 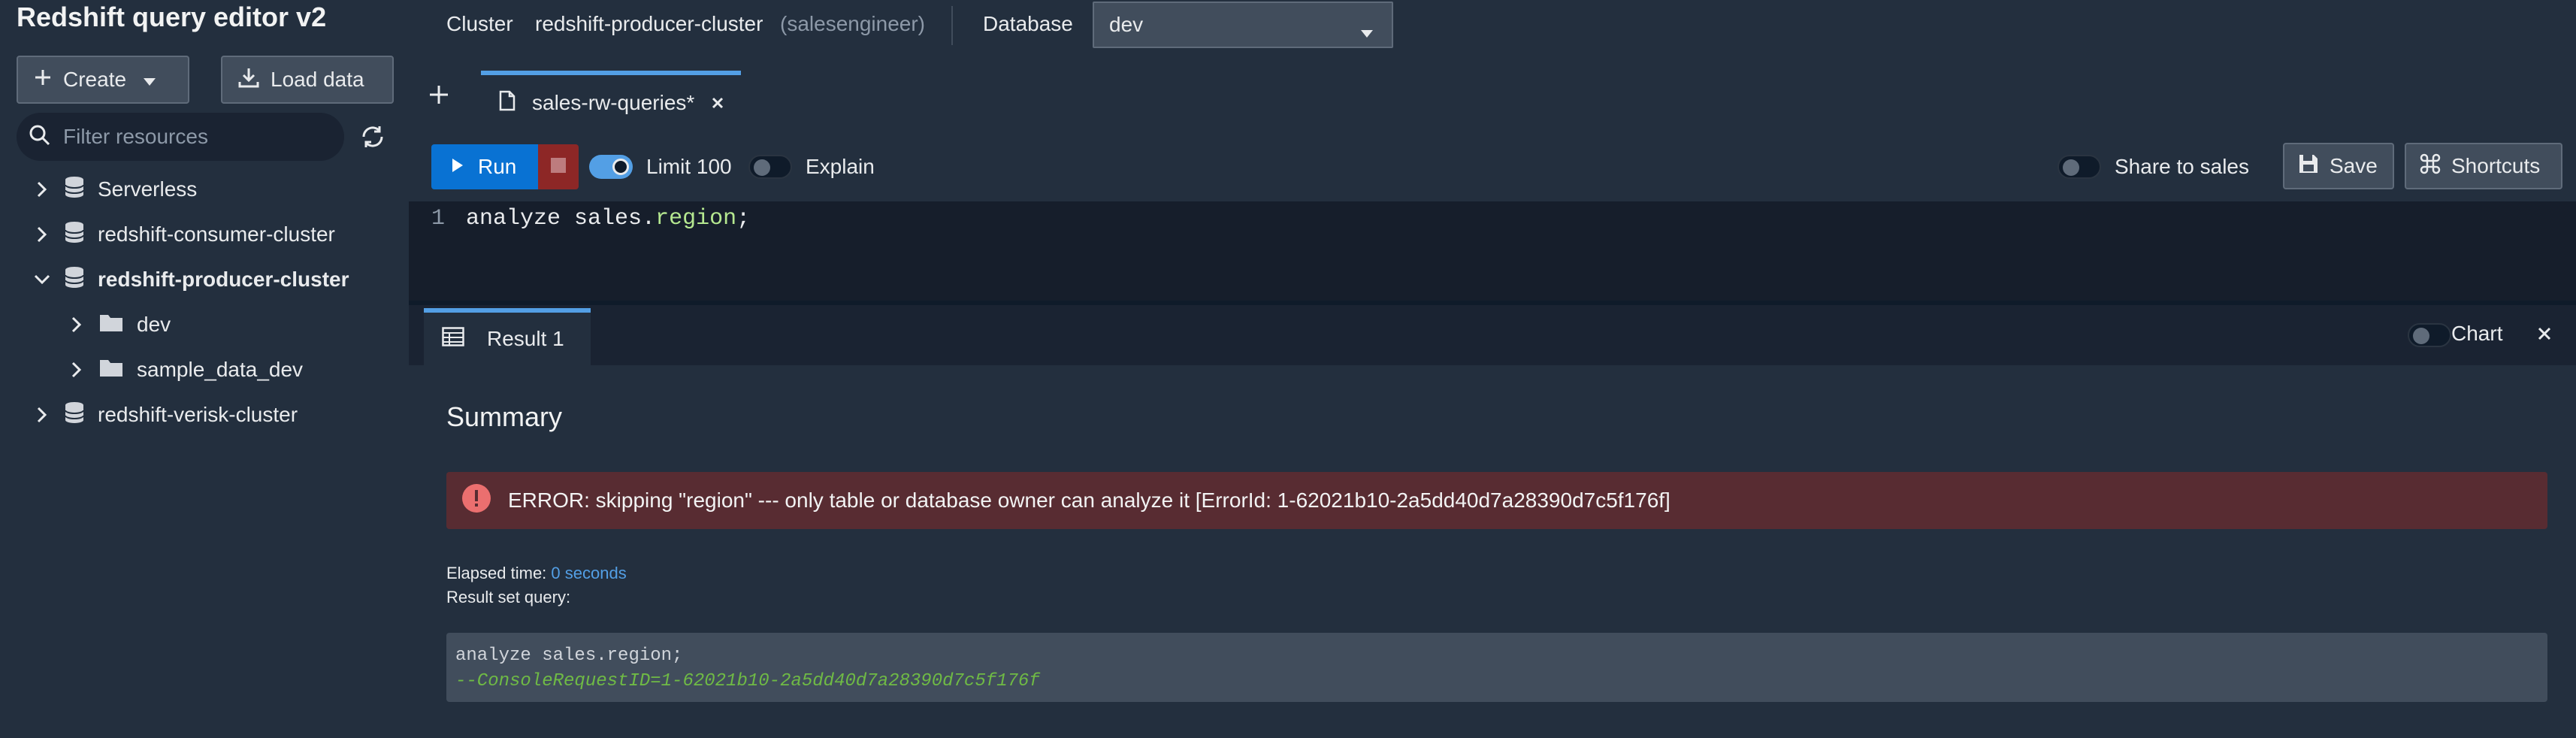 I want to click on tab-result-1: Result 1, so click(x=508, y=337).